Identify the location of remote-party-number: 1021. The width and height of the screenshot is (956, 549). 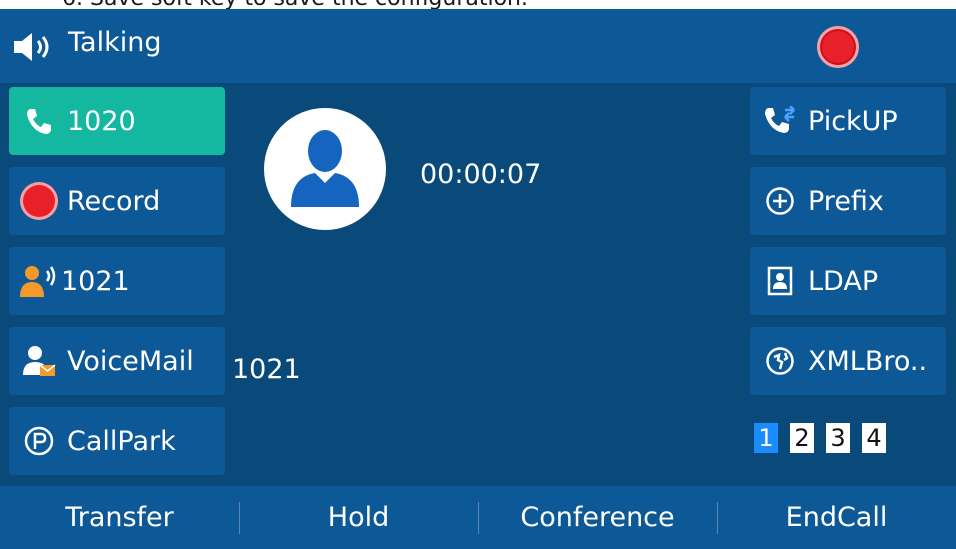
(266, 369).